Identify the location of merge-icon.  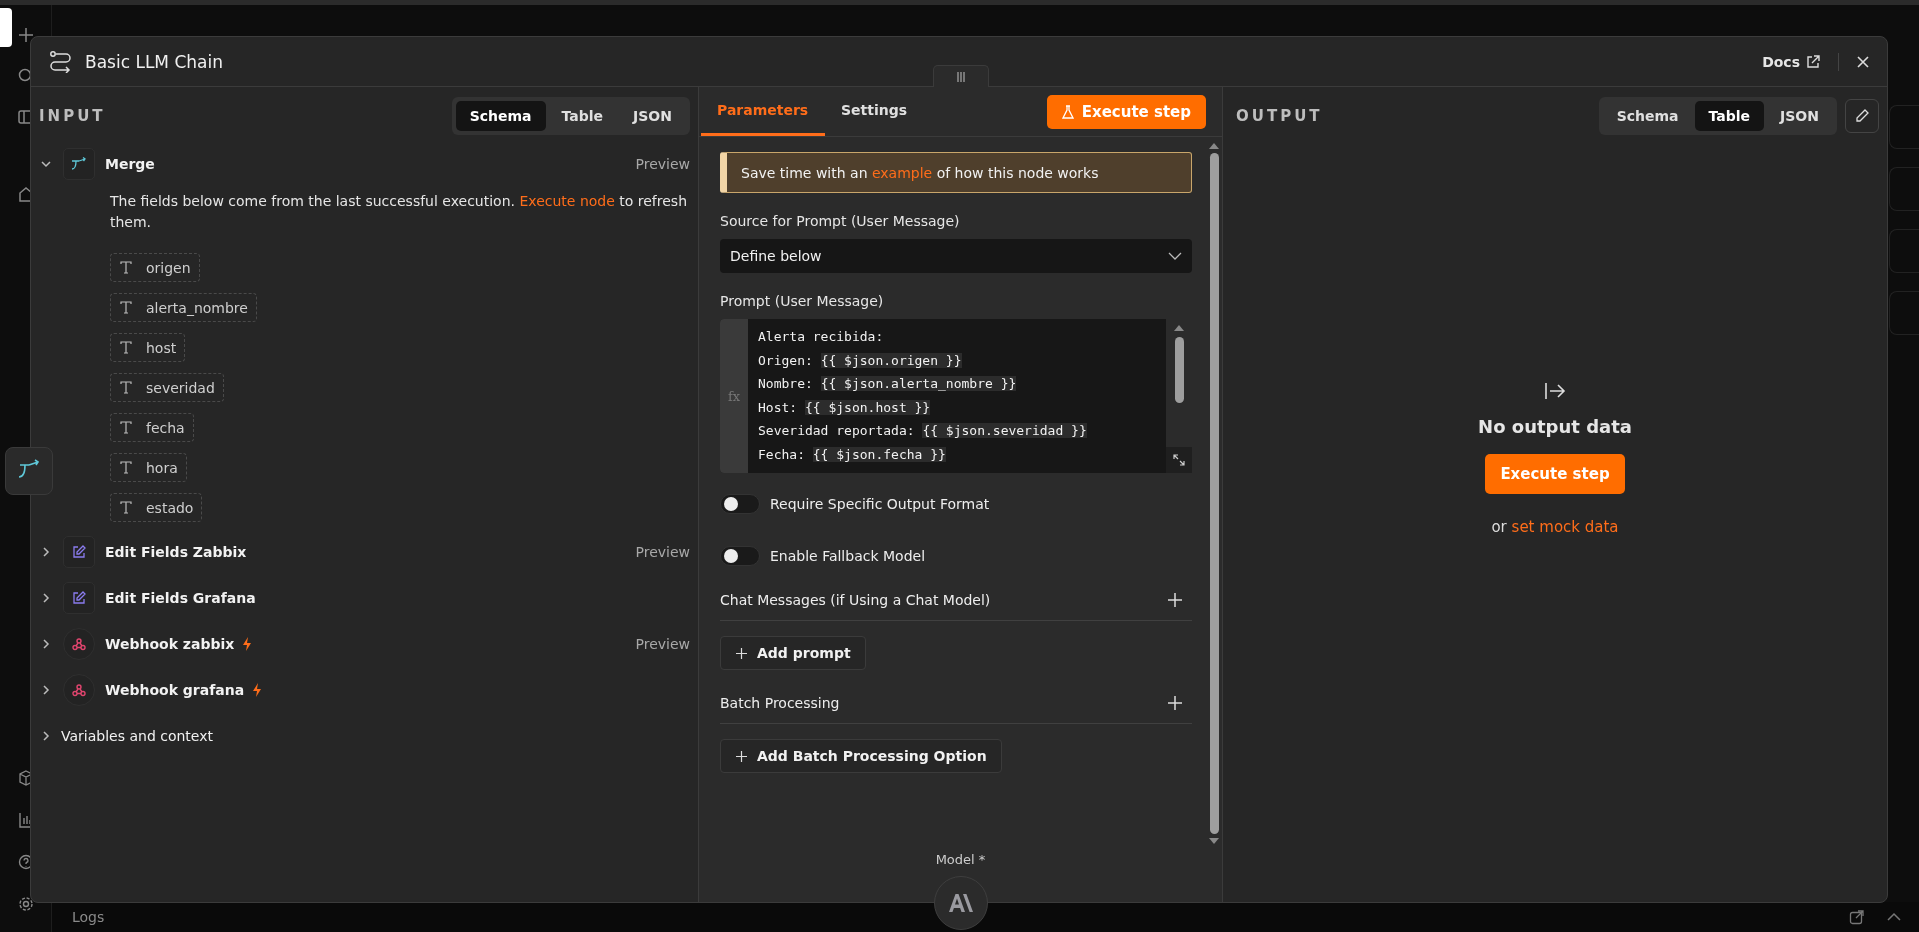
(79, 164).